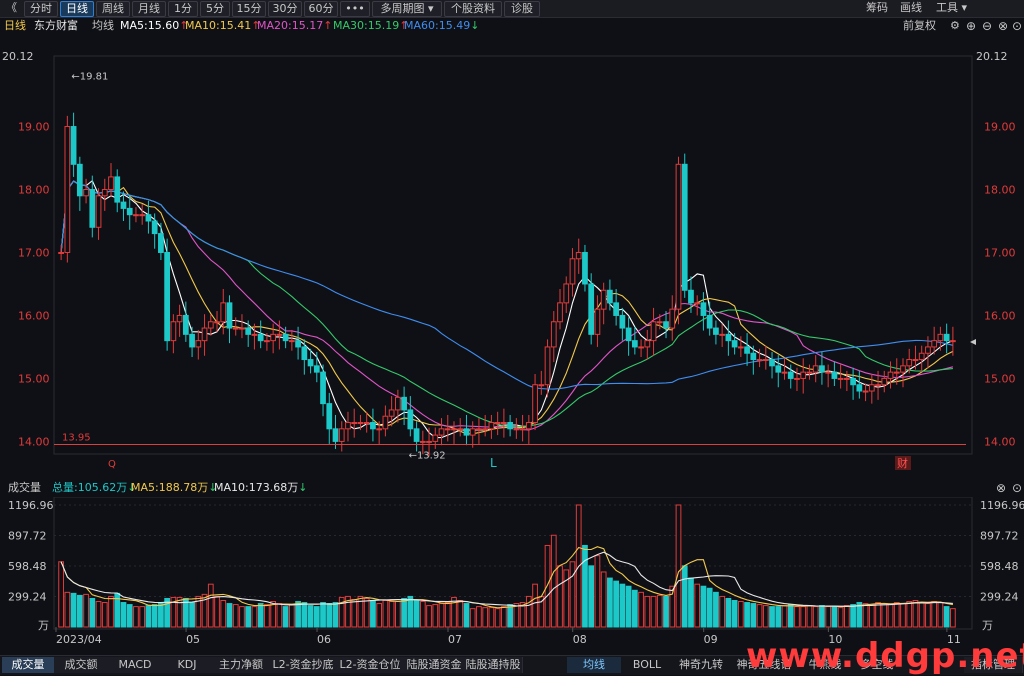  What do you see at coordinates (303, 665) in the screenshot?
I see `indicator-tab-5: L2-资金抄底` at bounding box center [303, 665].